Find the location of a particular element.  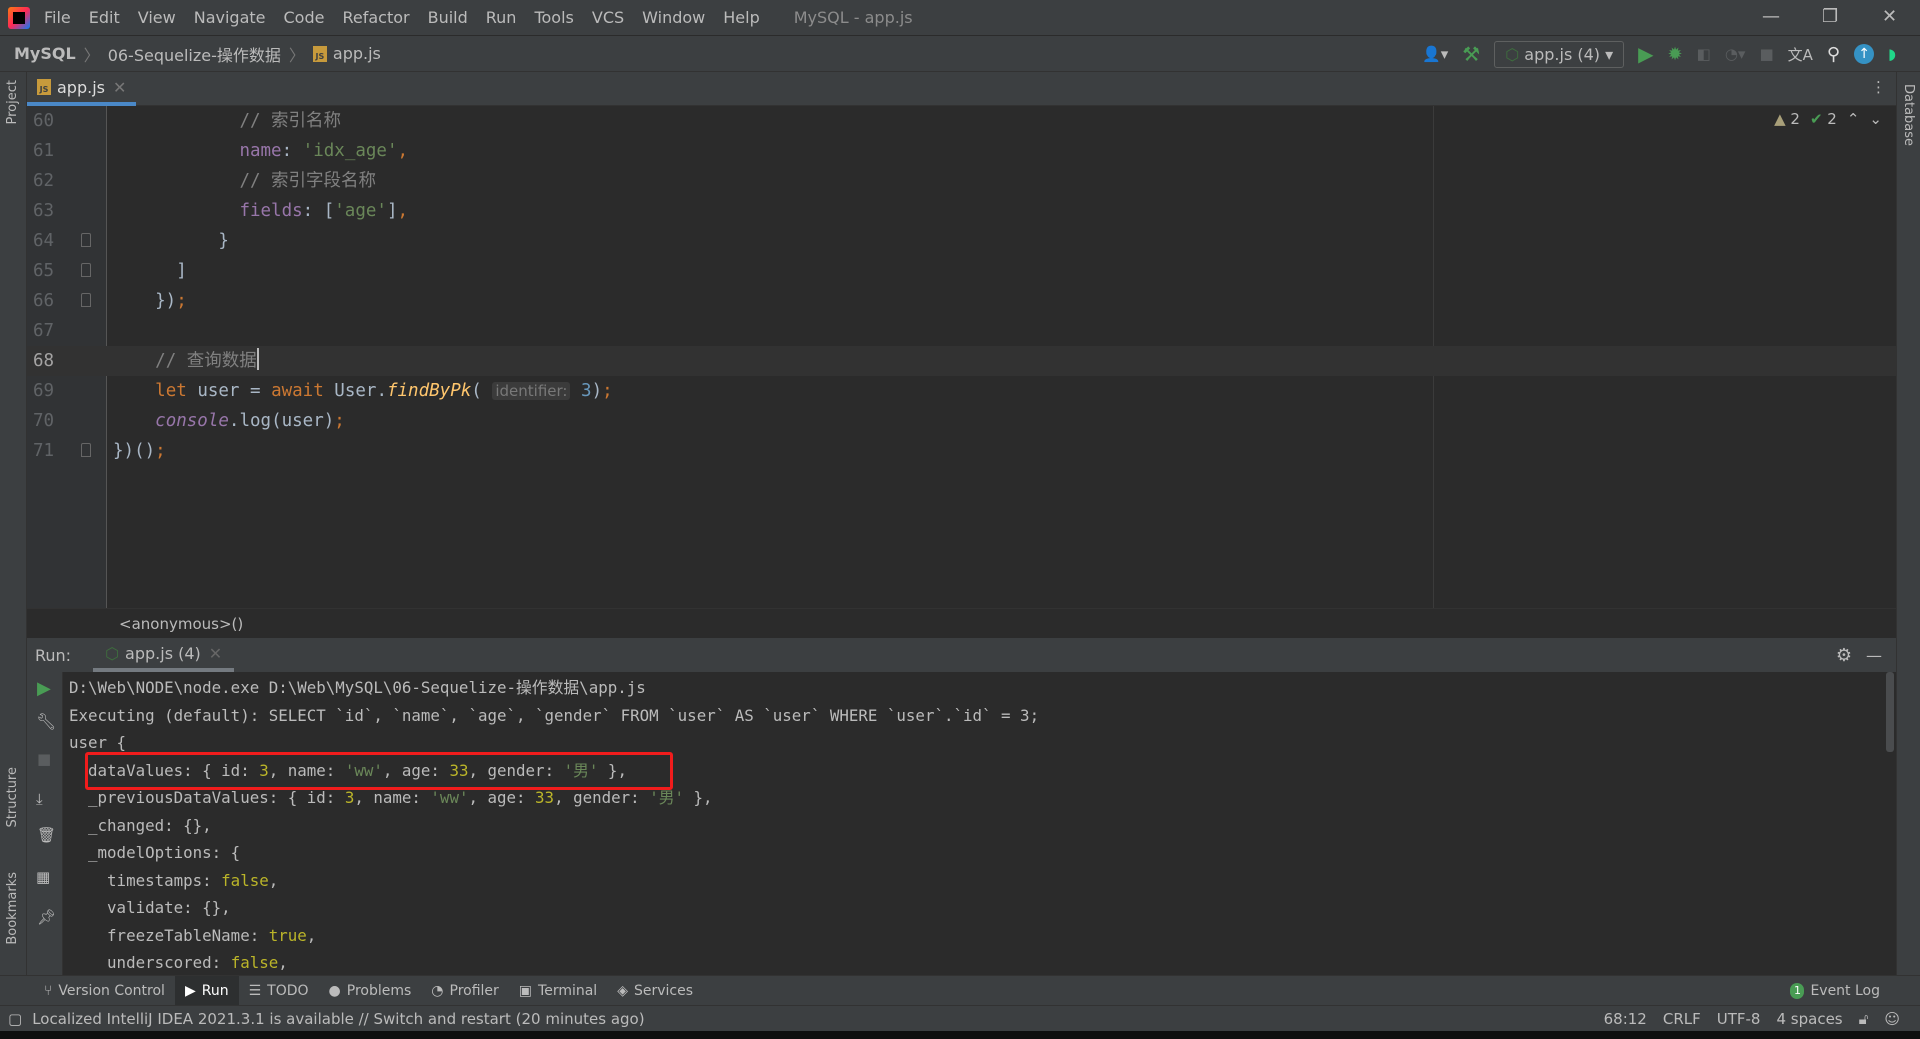

menu-vcs: VCS is located at coordinates (608, 17).